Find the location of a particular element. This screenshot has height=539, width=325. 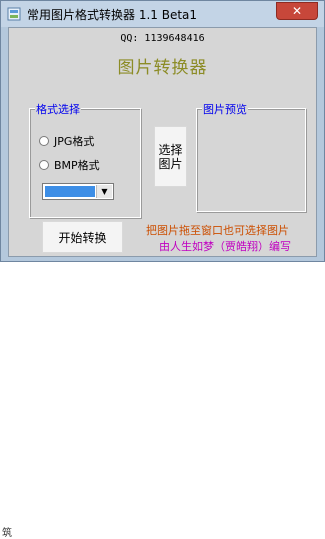

close-button: ✕ is located at coordinates (297, 11).